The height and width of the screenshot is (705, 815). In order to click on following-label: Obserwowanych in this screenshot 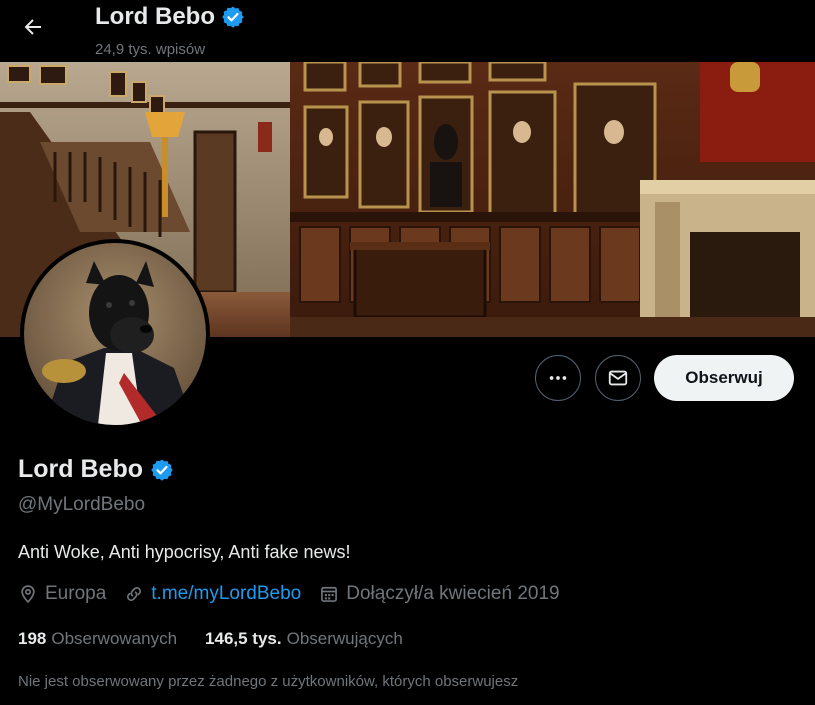, I will do `click(114, 638)`.